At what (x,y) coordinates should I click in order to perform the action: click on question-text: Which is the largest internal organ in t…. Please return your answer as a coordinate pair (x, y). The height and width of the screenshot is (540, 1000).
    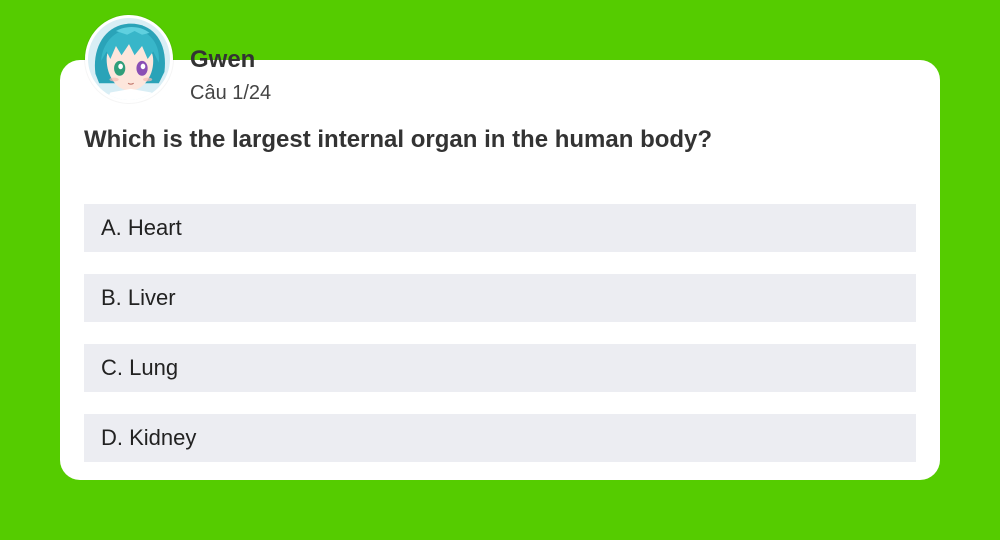
    Looking at the image, I should click on (398, 139).